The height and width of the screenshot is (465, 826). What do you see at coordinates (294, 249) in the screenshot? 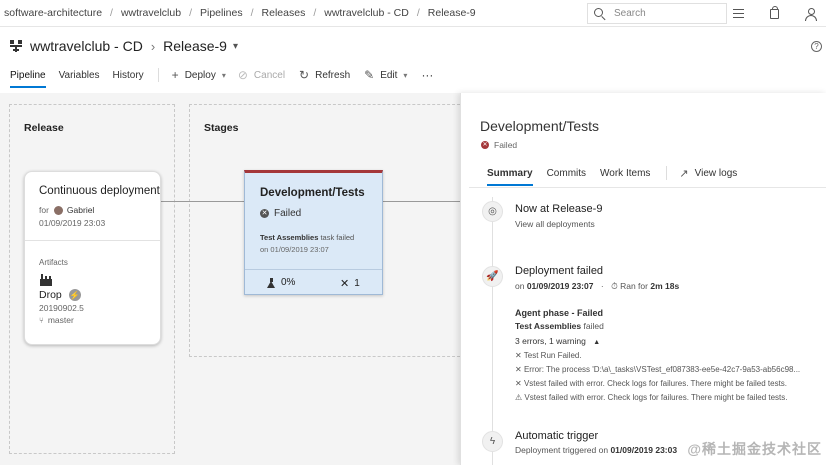
I see `stage-date: on 01/09/2019 23:07` at bounding box center [294, 249].